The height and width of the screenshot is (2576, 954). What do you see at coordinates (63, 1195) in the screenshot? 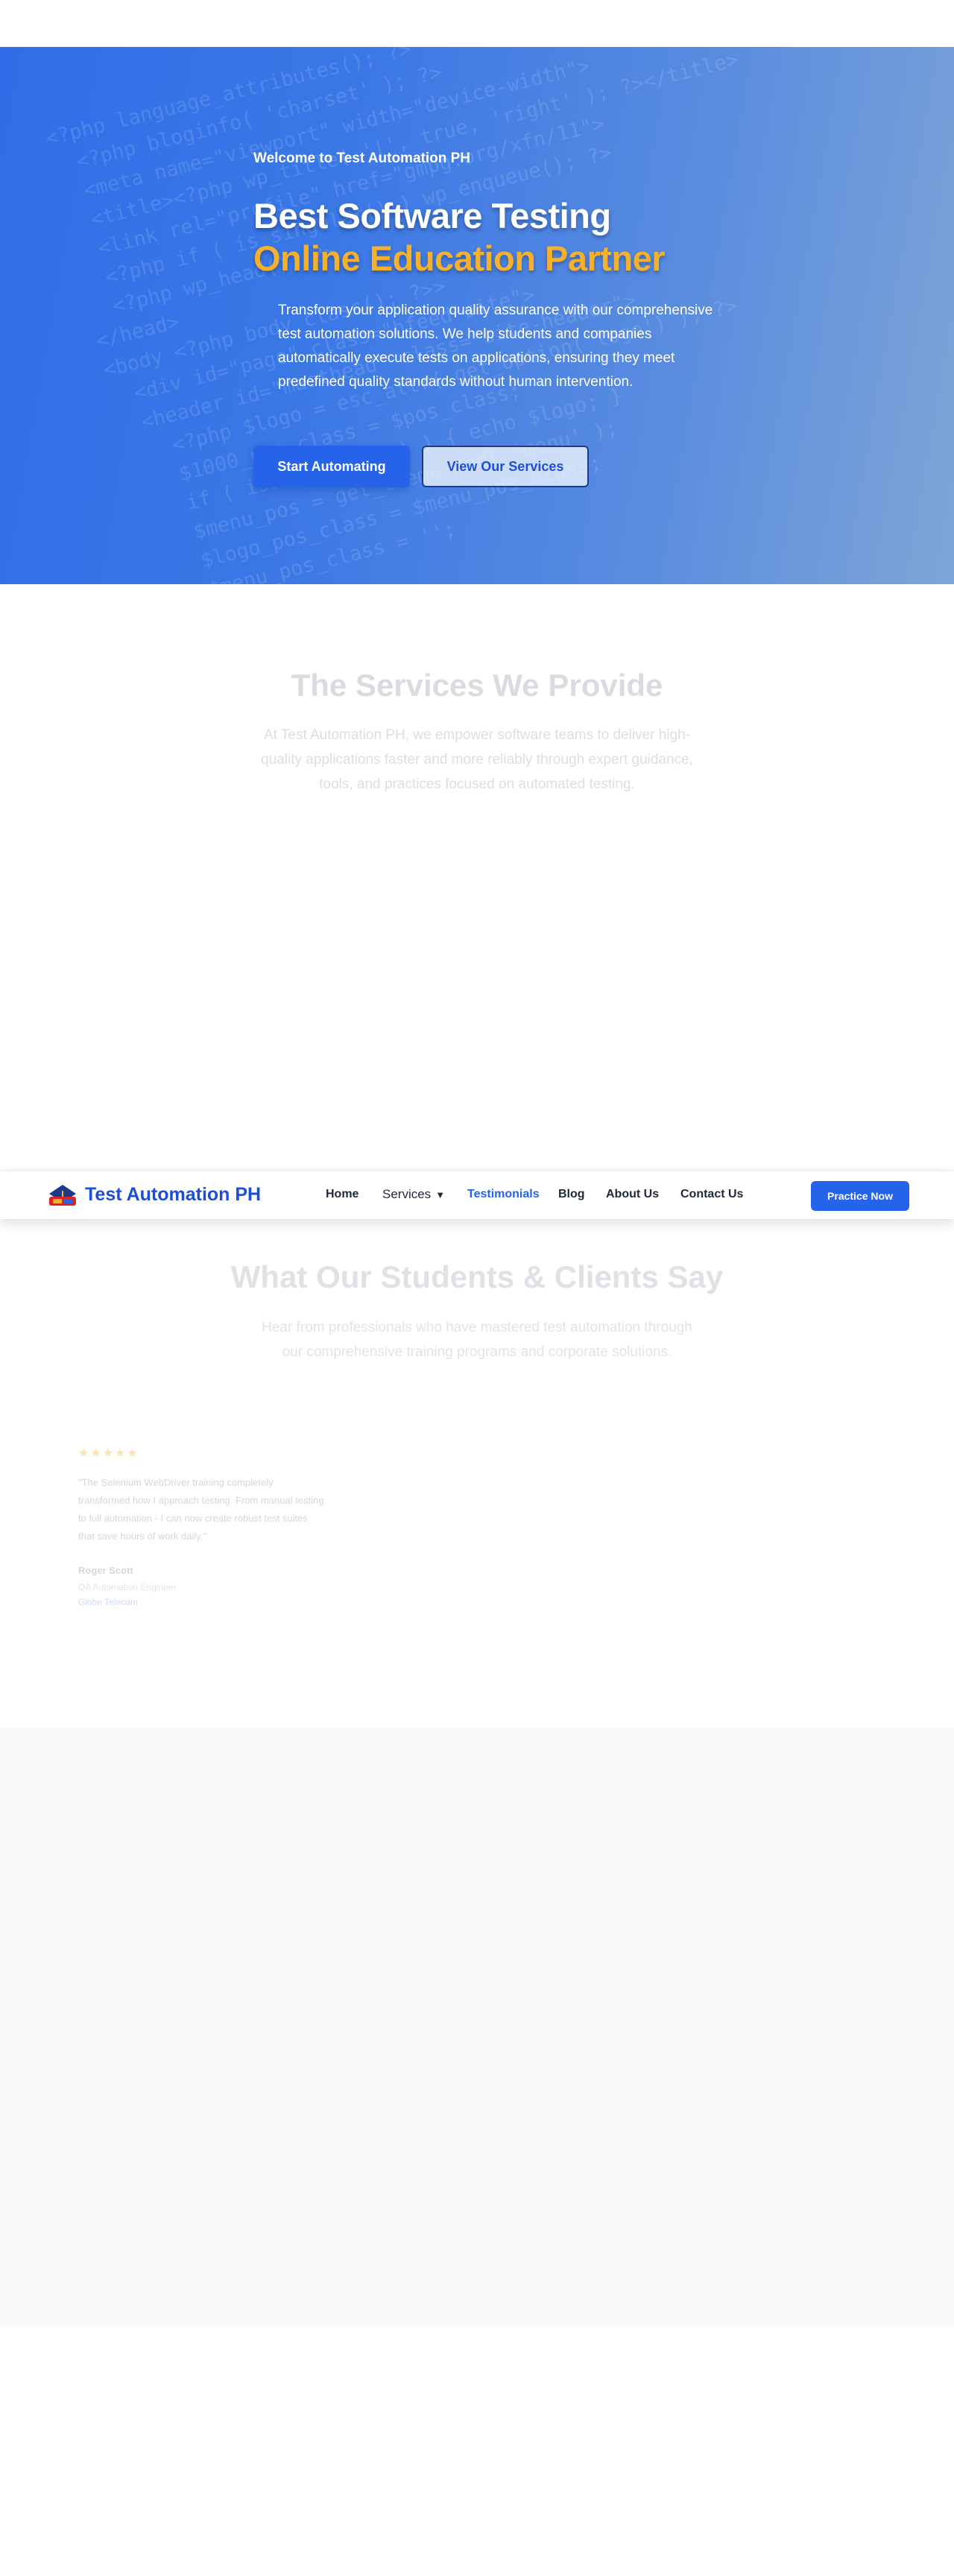
I see `logo-icon` at bounding box center [63, 1195].